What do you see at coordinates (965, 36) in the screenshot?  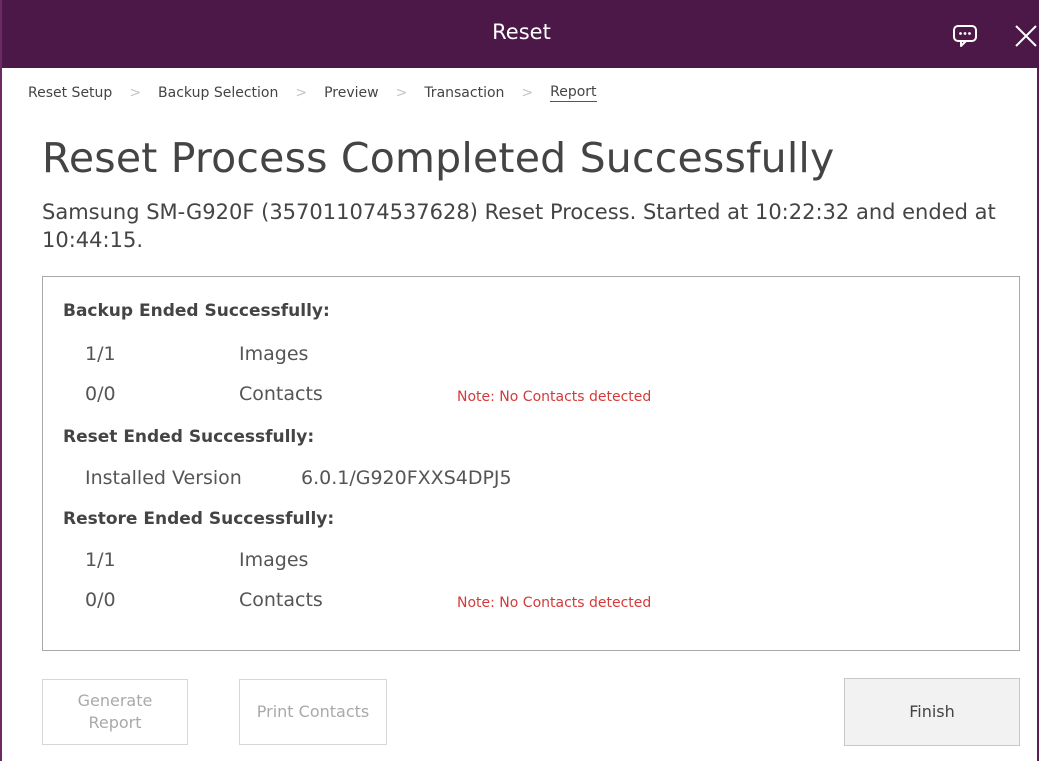 I see `feedback-icon` at bounding box center [965, 36].